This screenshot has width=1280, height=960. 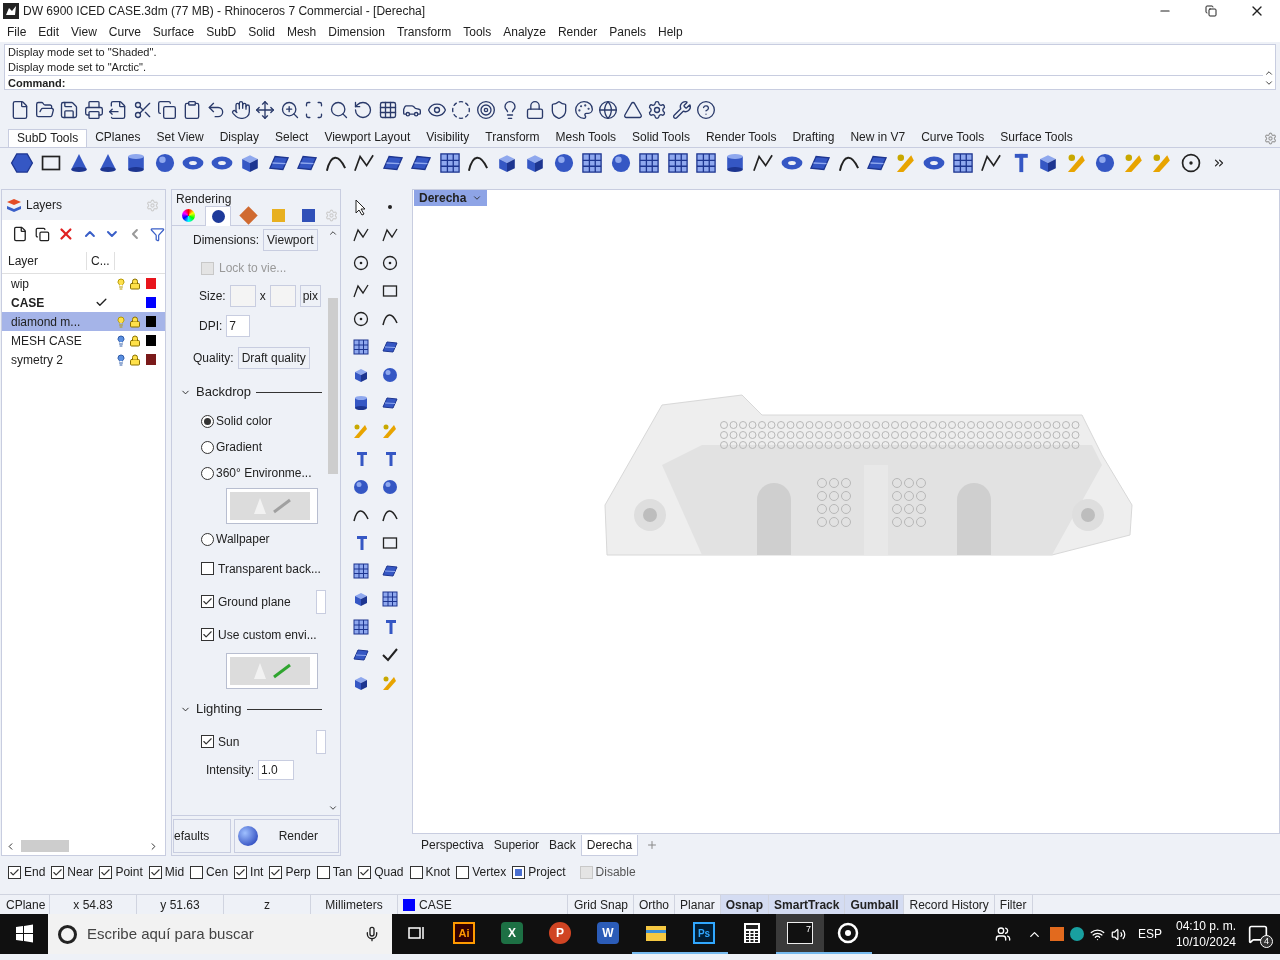 I want to click on dashed-circle-icon, so click(x=461, y=110).